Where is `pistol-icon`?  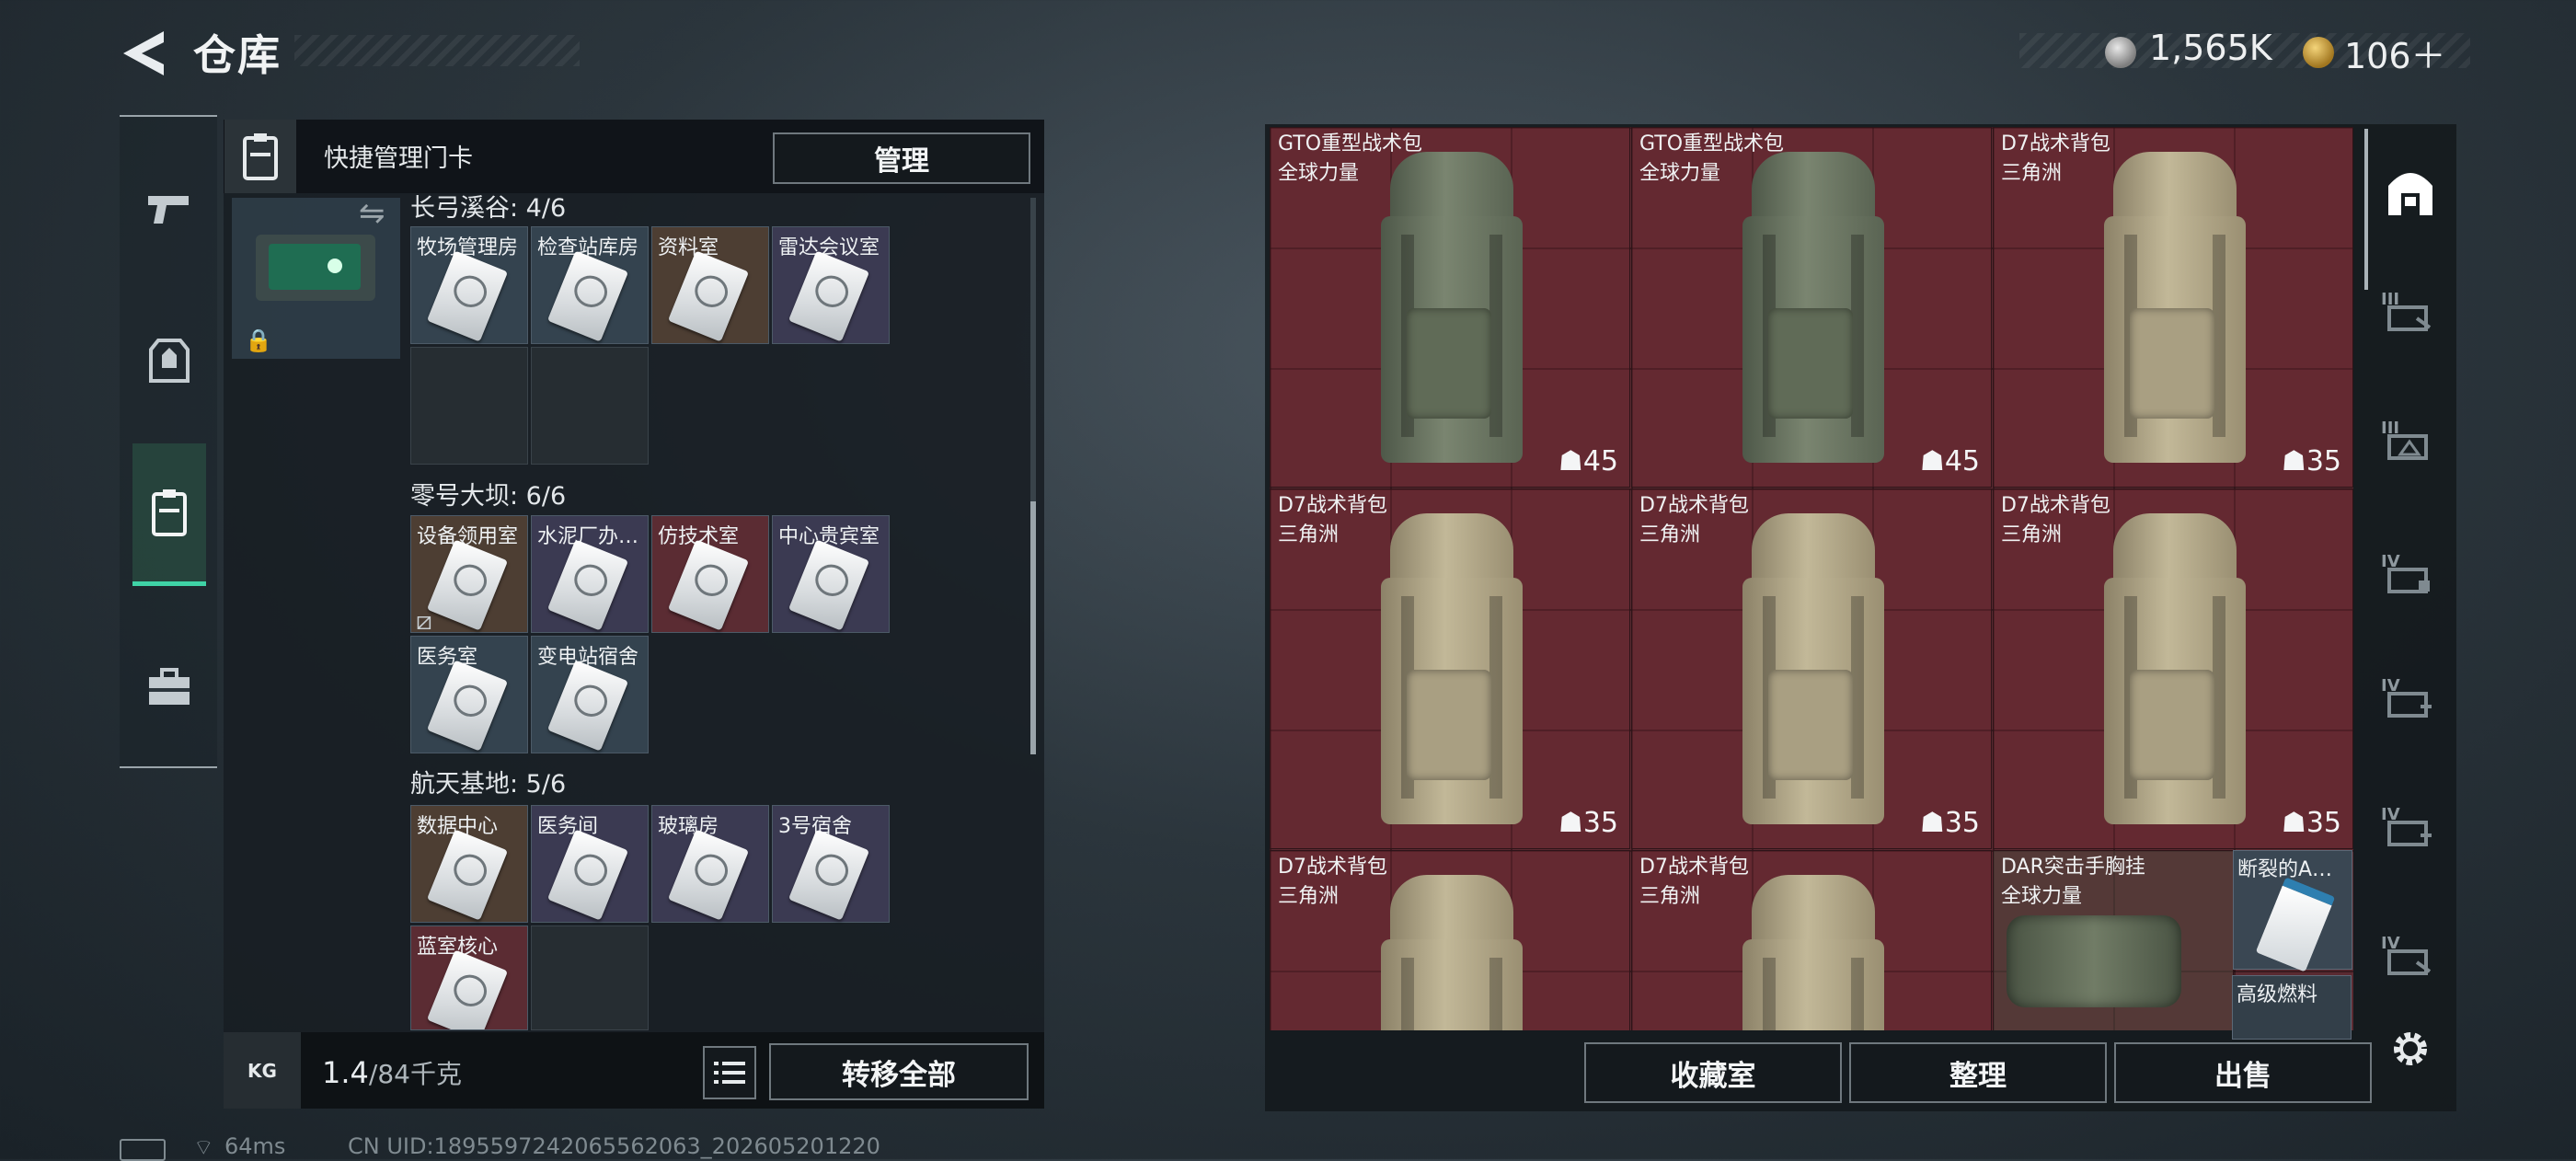
pistol-icon is located at coordinates (168, 210).